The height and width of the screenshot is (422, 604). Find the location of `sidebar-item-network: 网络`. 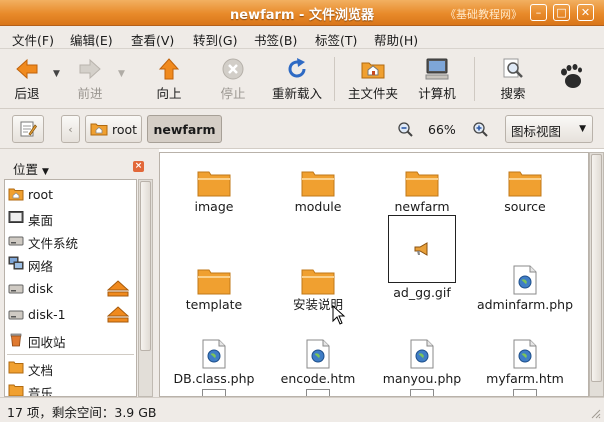

sidebar-item-network: 网络 is located at coordinates (70, 264).